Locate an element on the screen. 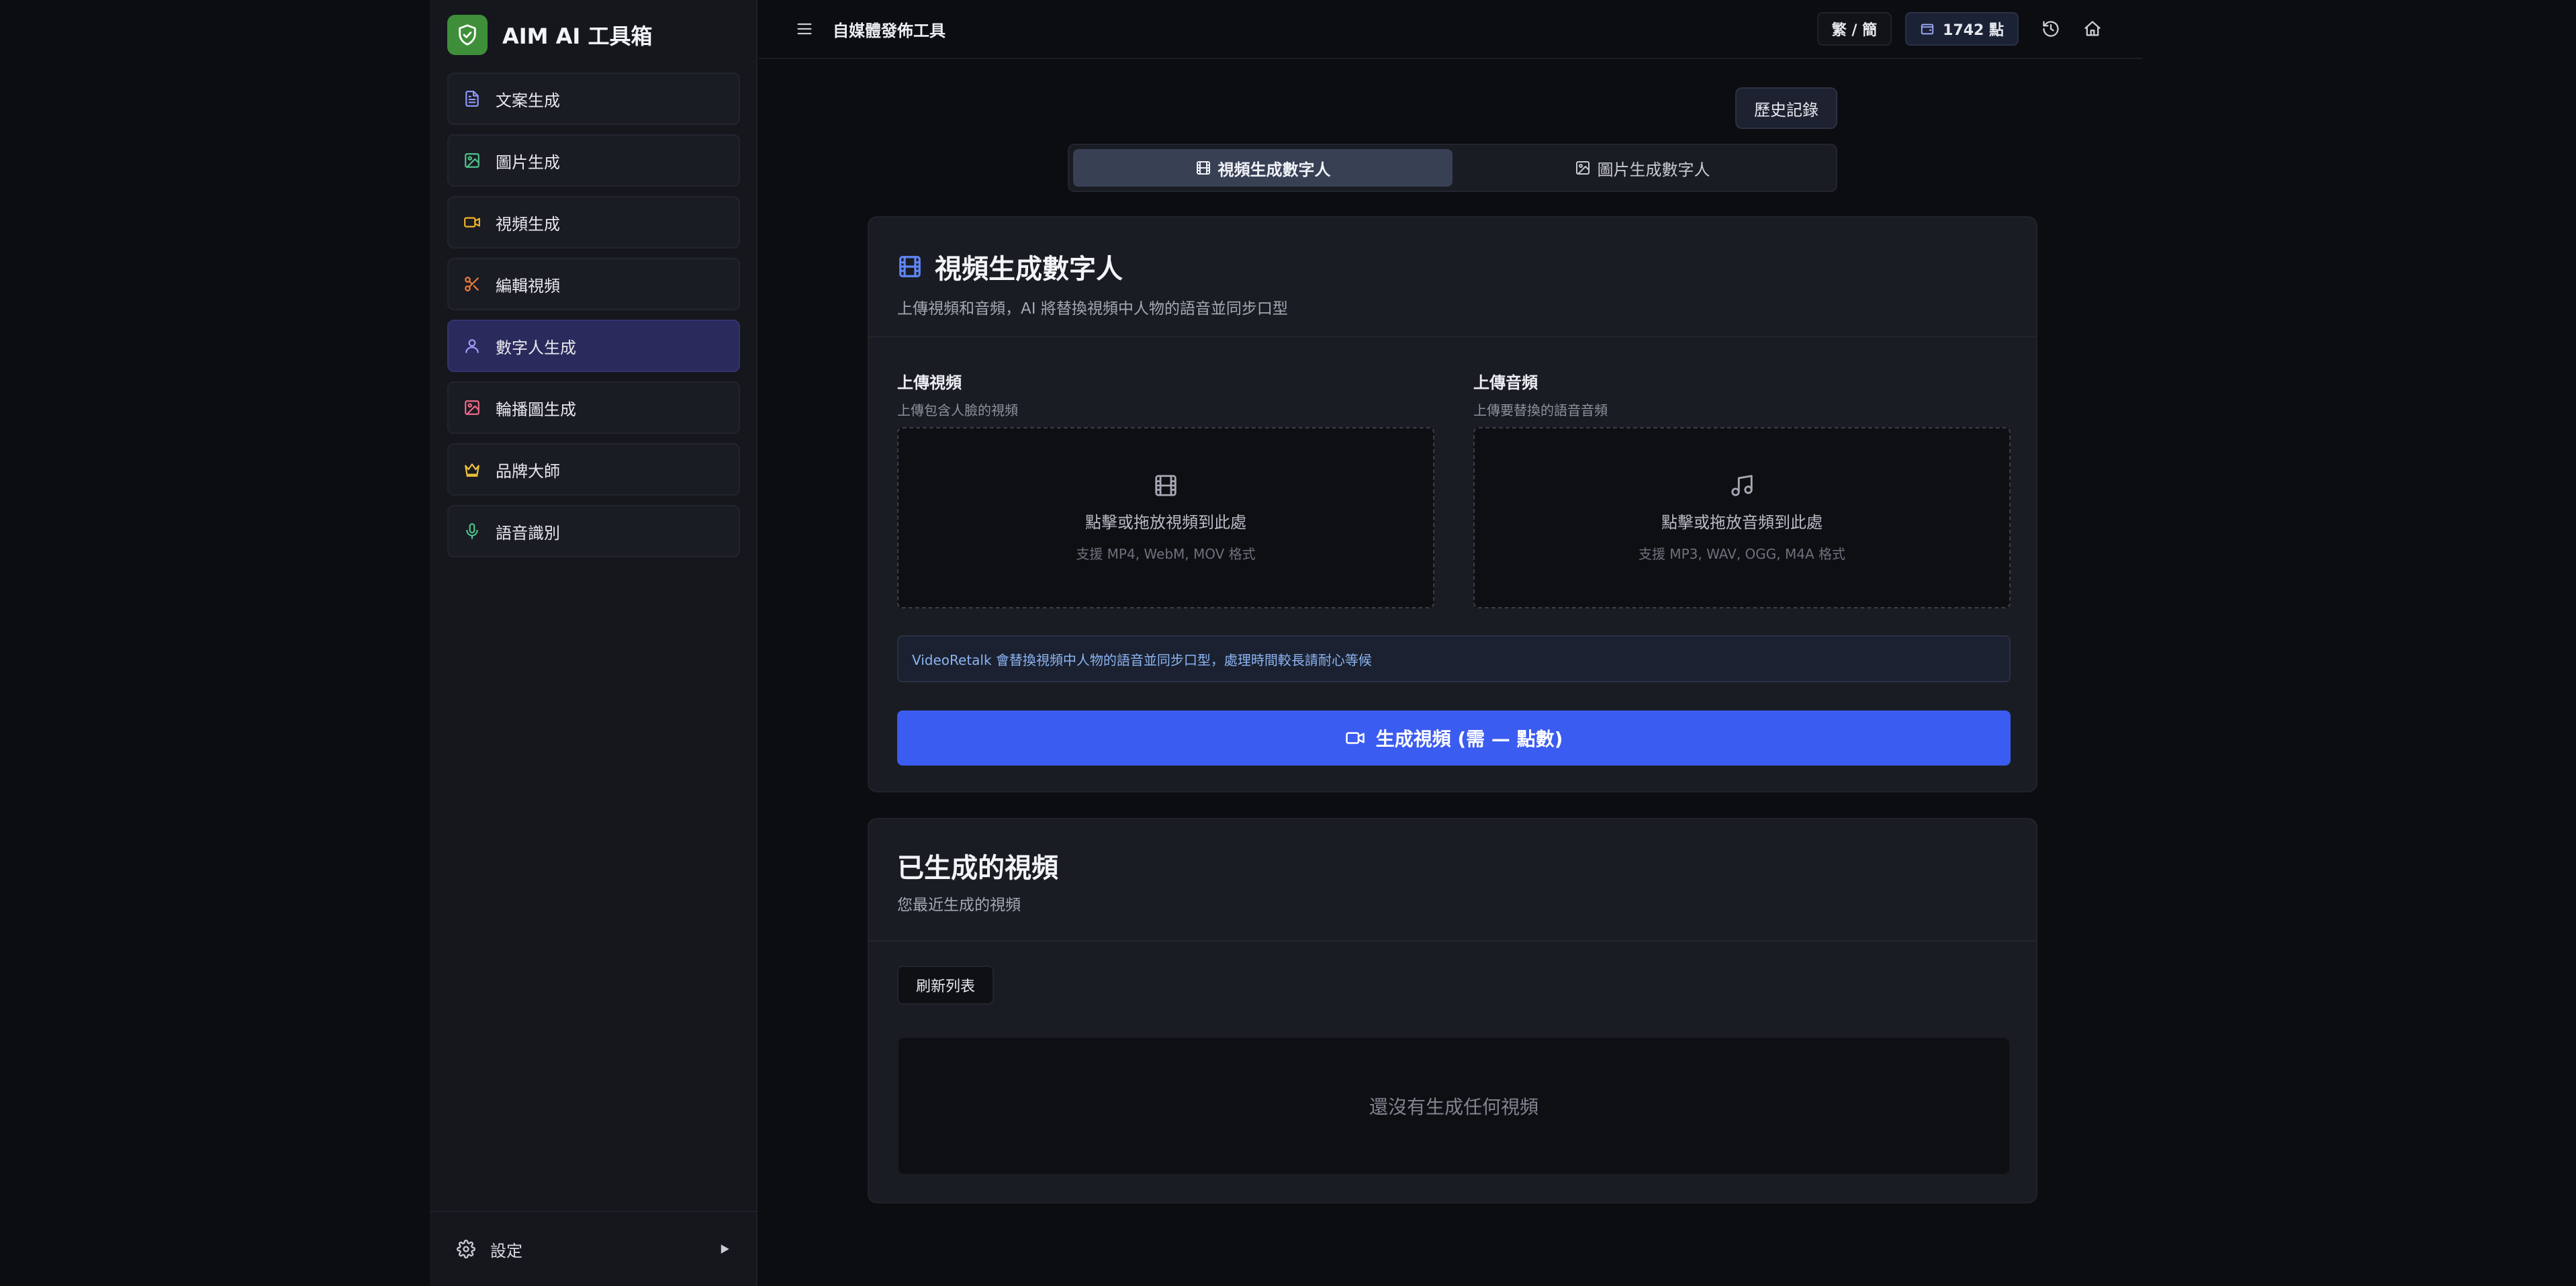 This screenshot has width=2576, height=1286. sidebar-item-digital-human: 數字人生成 is located at coordinates (593, 346).